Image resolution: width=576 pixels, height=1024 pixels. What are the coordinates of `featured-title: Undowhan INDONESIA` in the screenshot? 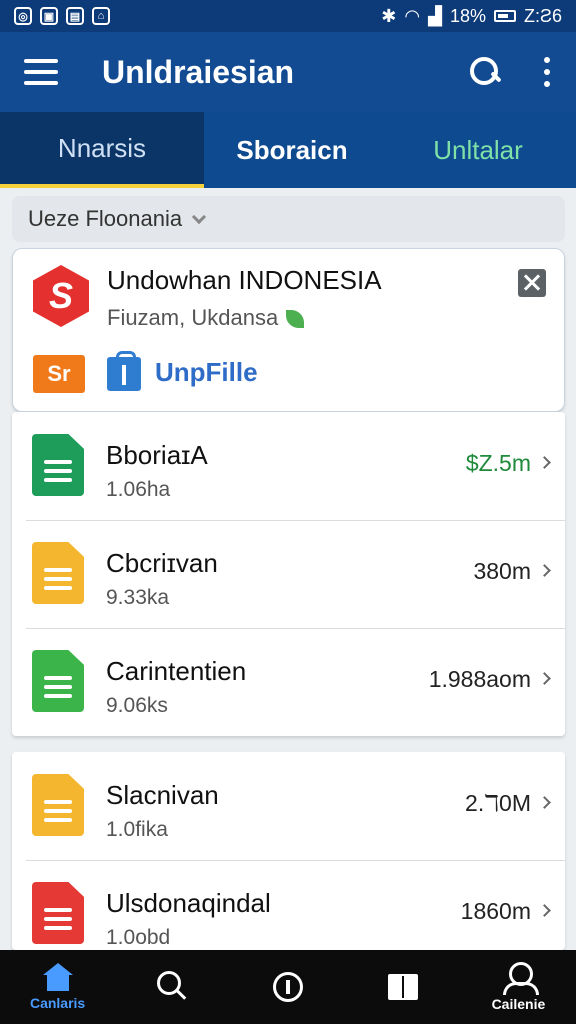 It's located at (244, 280).